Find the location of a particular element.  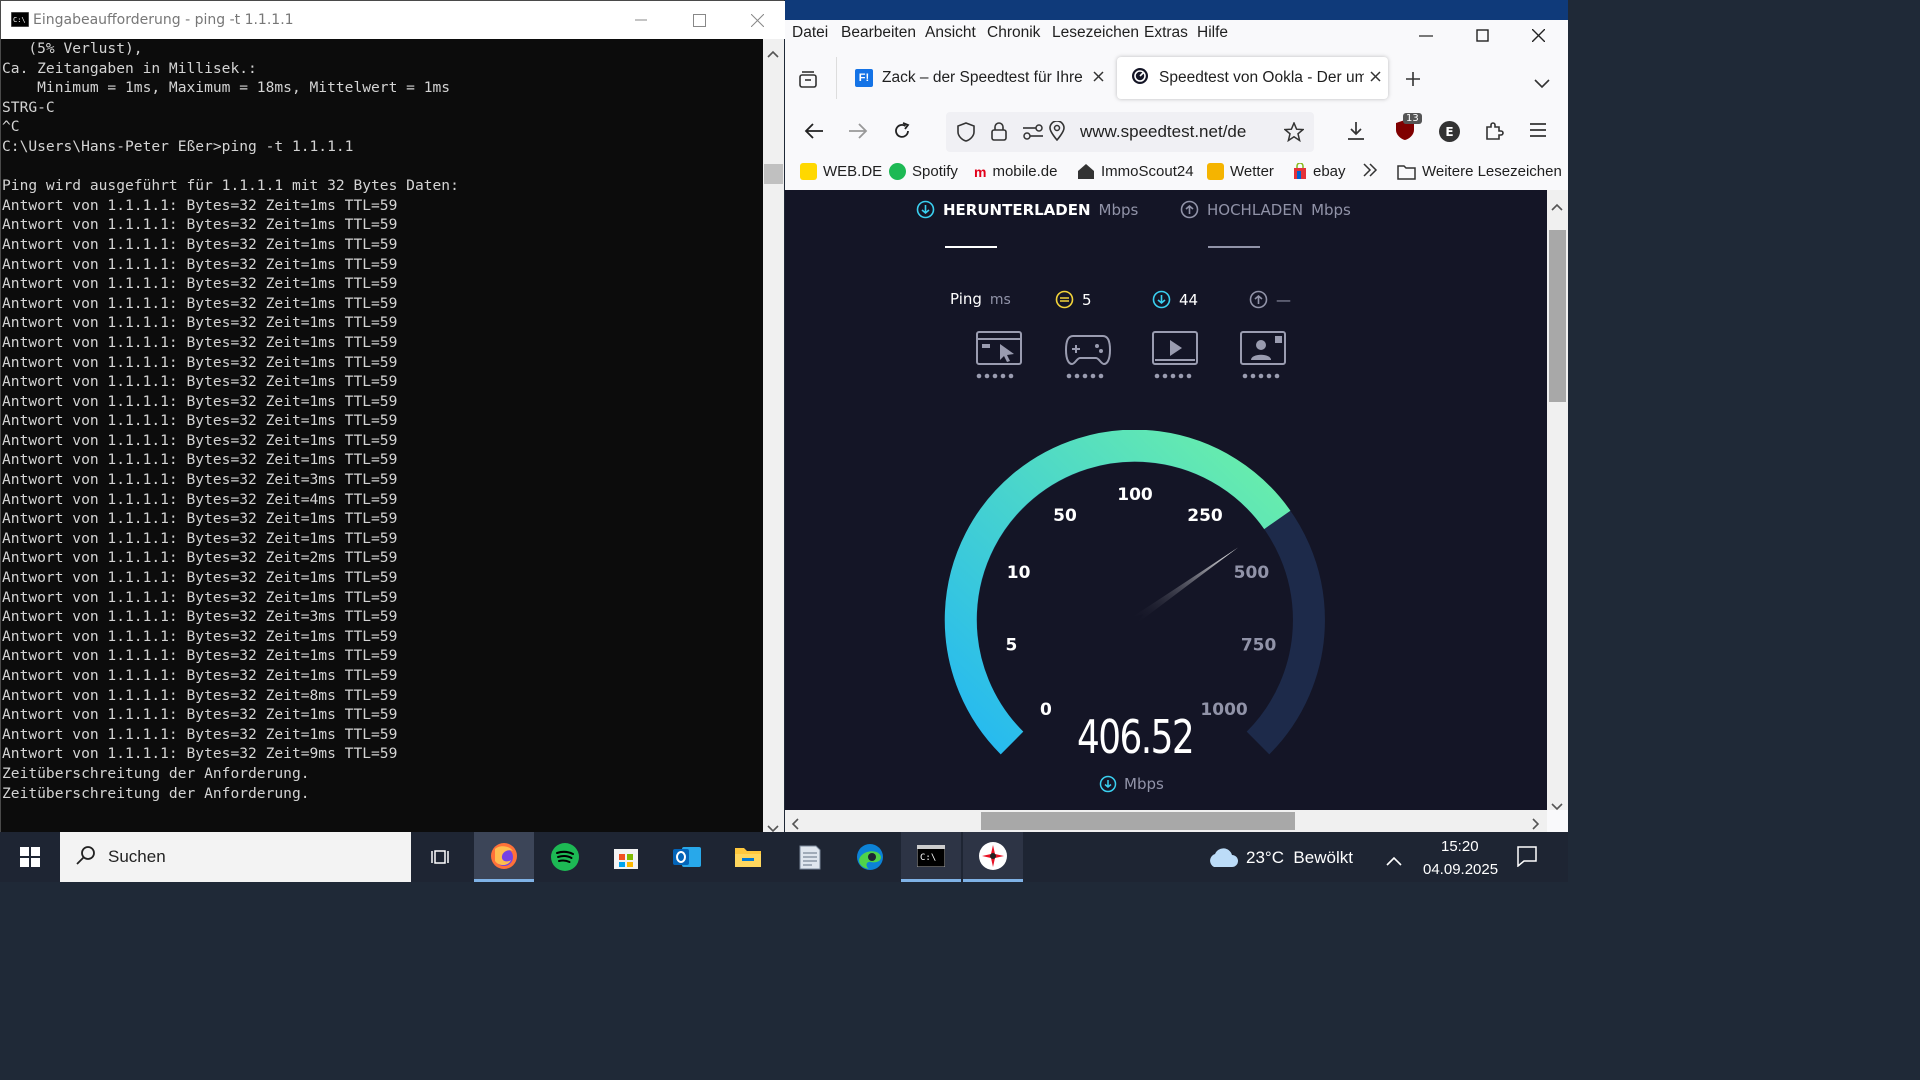

hamburger-menu-icon is located at coordinates (1538, 132).